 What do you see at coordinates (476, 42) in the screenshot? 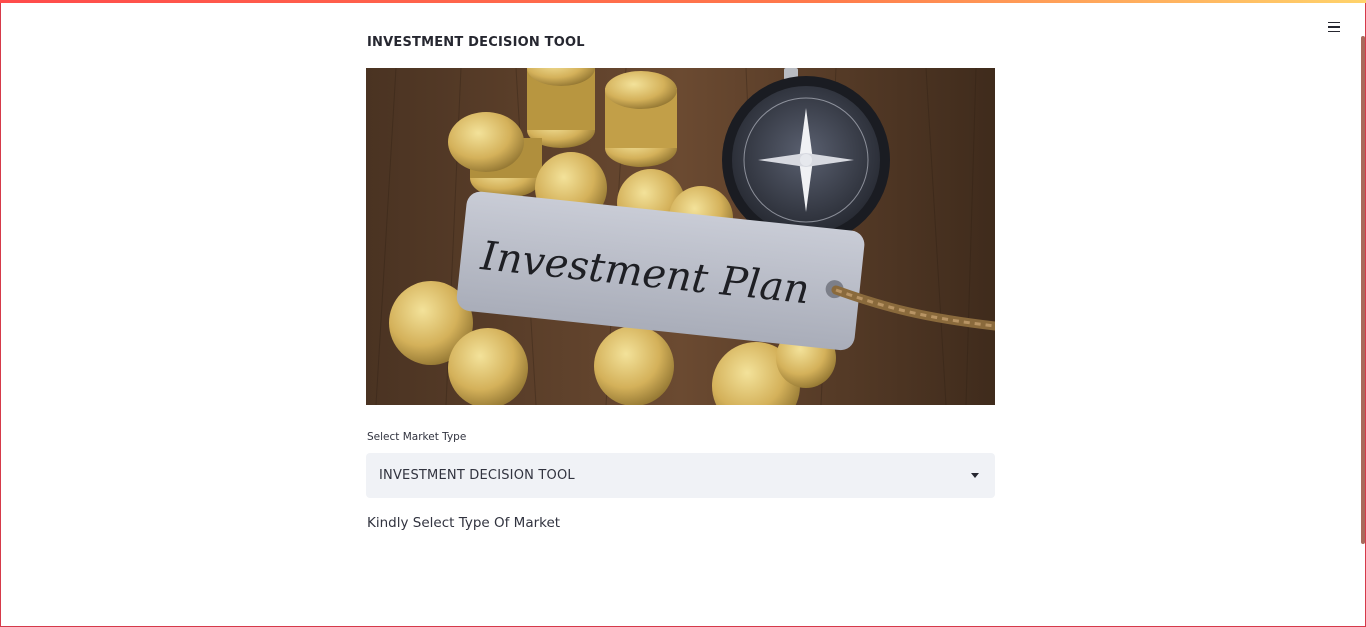
I see `page-title: INVESTMENT DECISION TOOL` at bounding box center [476, 42].